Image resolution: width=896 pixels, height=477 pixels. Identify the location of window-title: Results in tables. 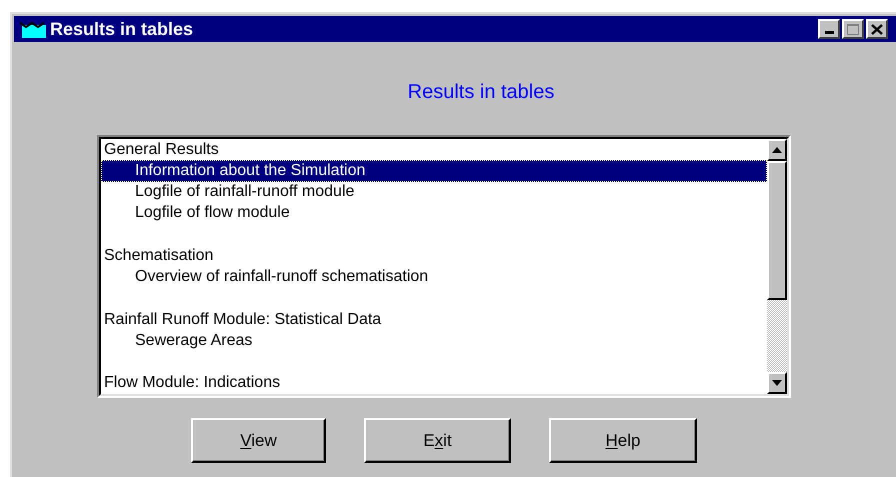
(122, 29).